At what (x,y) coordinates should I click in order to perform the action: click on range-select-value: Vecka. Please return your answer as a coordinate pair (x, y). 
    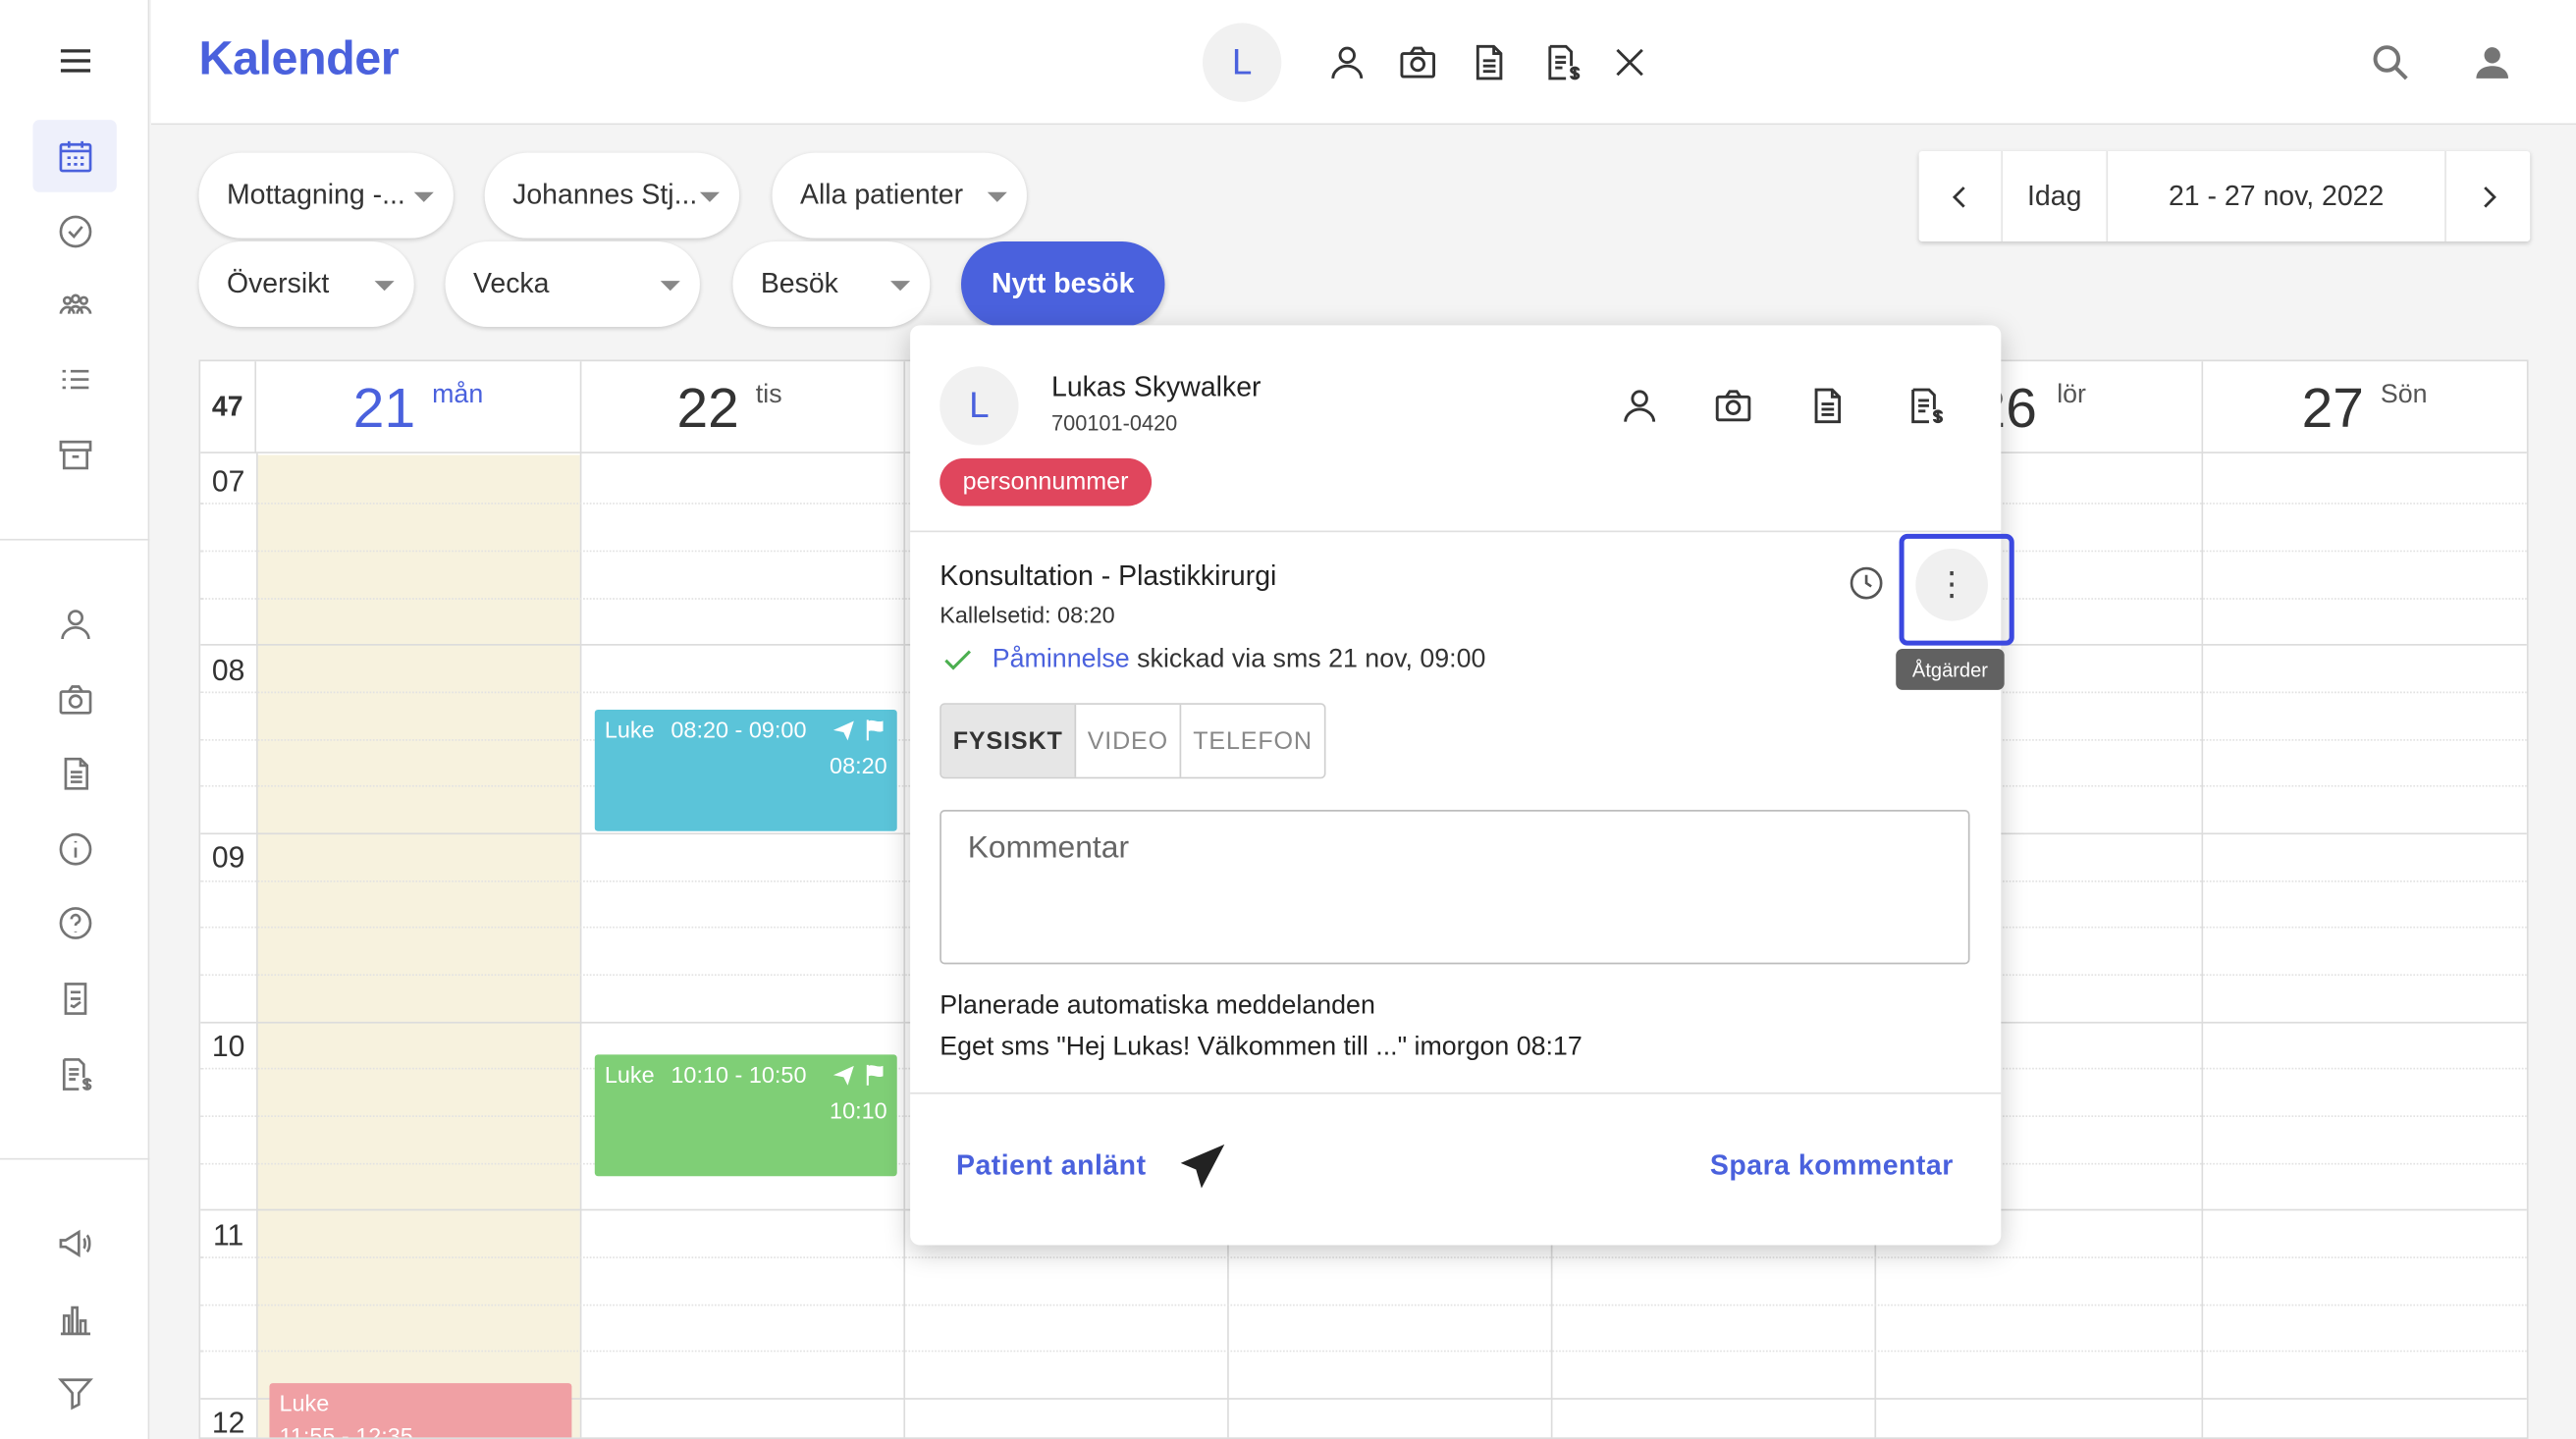
    Looking at the image, I should click on (511, 283).